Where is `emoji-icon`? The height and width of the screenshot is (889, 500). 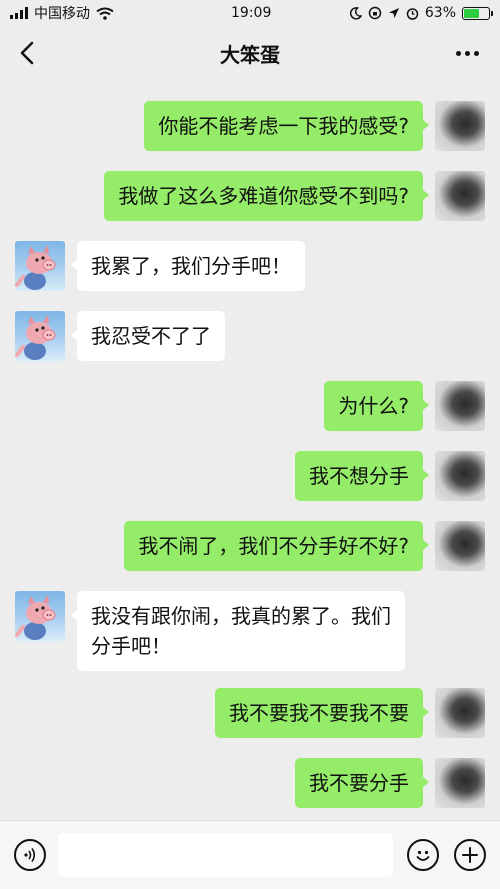
emoji-icon is located at coordinates (423, 855).